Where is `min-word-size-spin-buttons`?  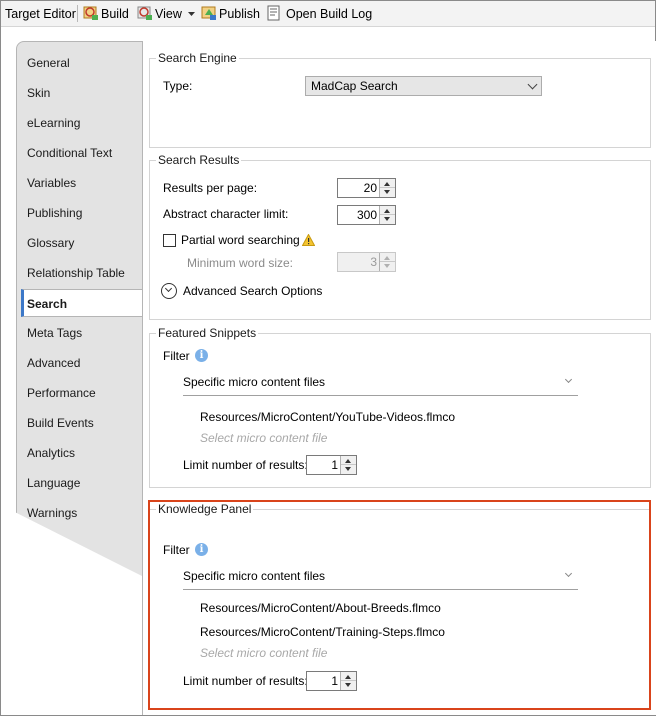
min-word-size-spin-buttons is located at coordinates (387, 262).